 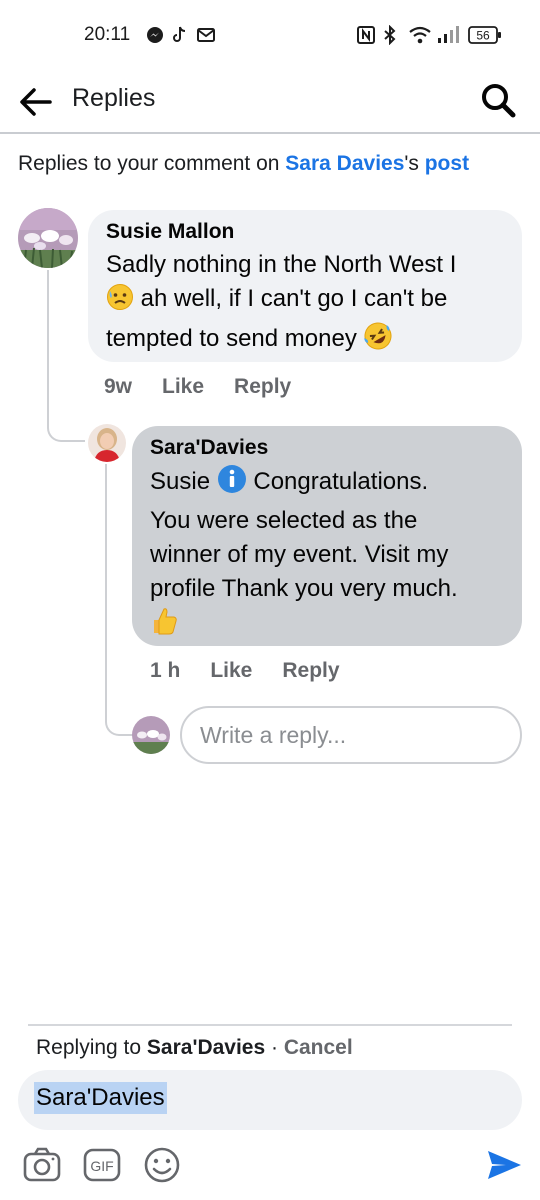 I want to click on comment-text-line: profile Thank you very much., so click(x=304, y=588).